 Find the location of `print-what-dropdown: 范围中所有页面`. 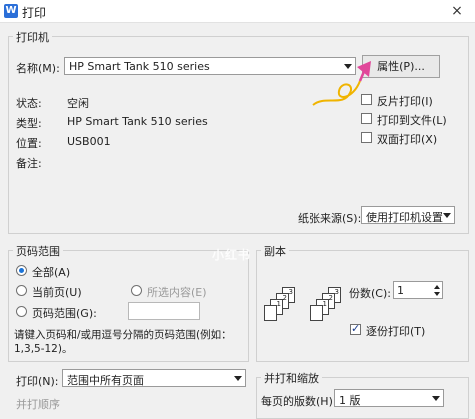

print-what-dropdown: 范围中所有页面 is located at coordinates (154, 378).